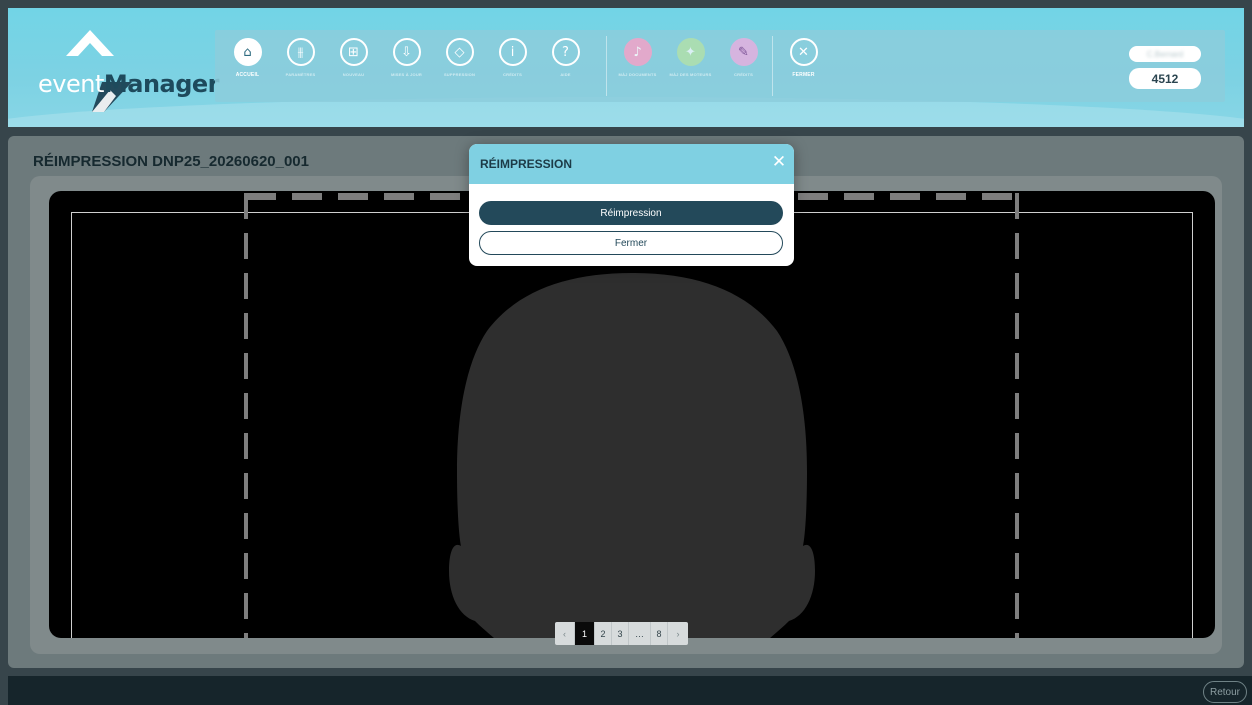 The height and width of the screenshot is (705, 1252). Describe the element at coordinates (353, 74) in the screenshot. I see `toolbar-nouveau-label: Nouveau` at that location.